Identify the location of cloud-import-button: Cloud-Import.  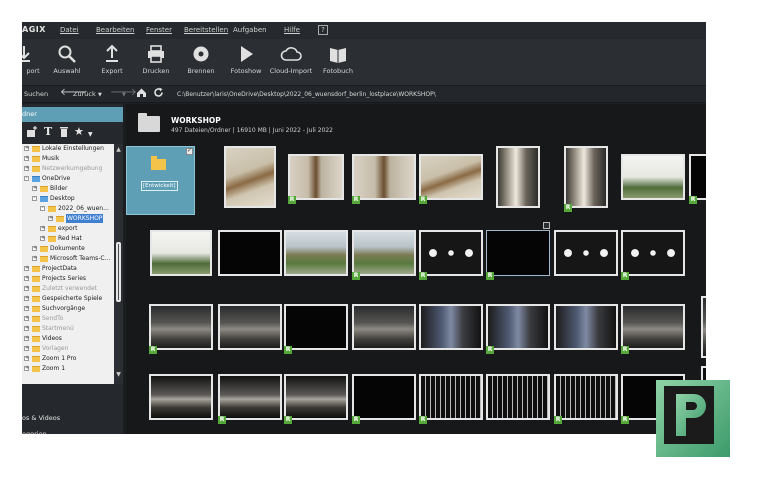
(291, 63).